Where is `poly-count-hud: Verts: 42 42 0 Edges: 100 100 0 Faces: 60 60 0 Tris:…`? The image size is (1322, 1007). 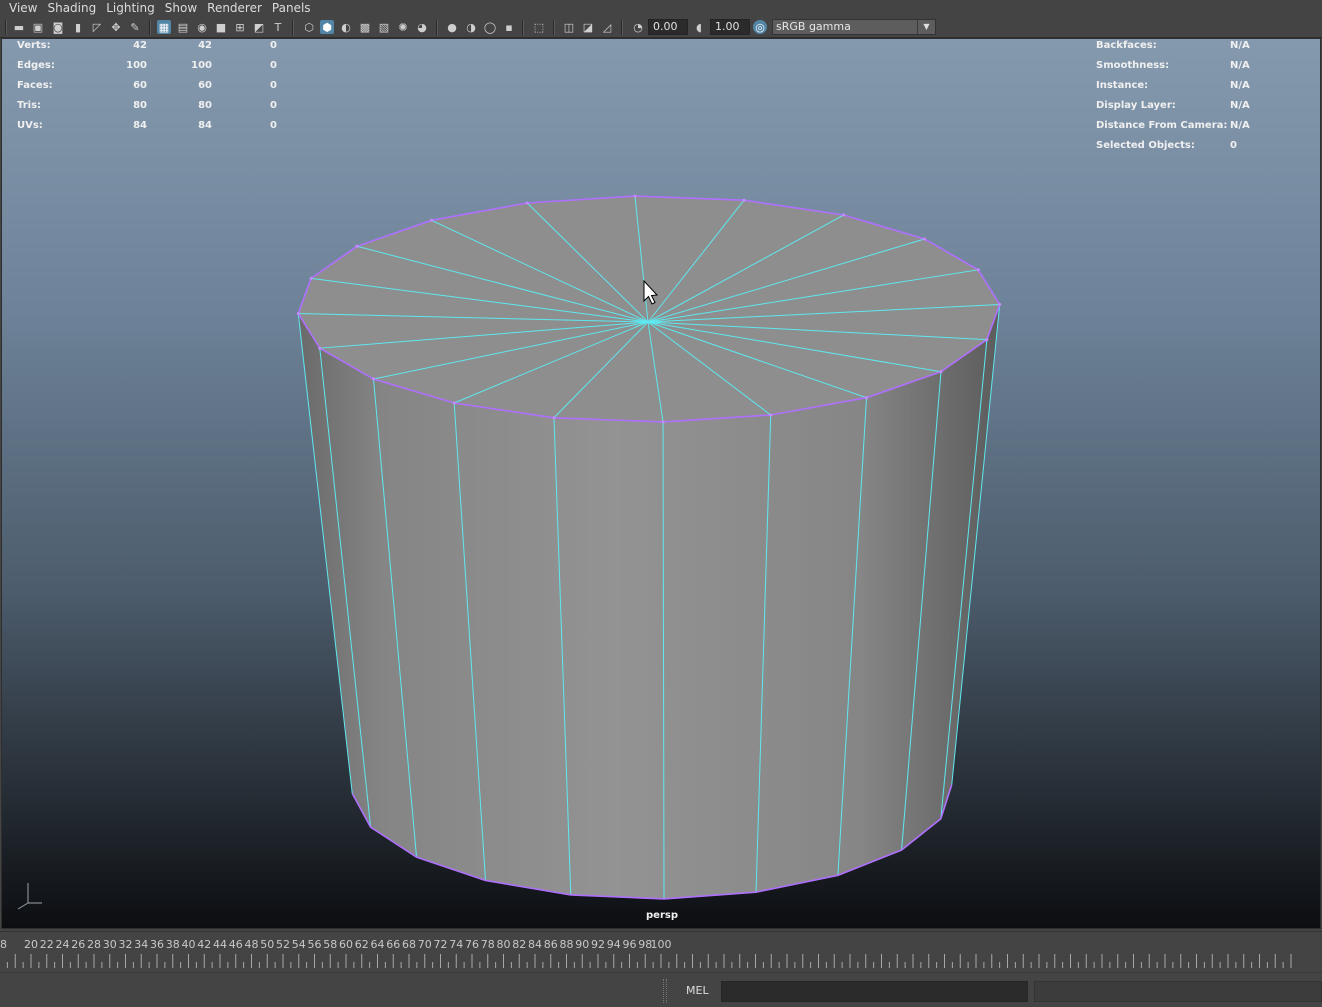
poly-count-hud: Verts: 42 42 0 Edges: 100 100 0 Faces: 60 60 0 Tris:… is located at coordinates (147, 87).